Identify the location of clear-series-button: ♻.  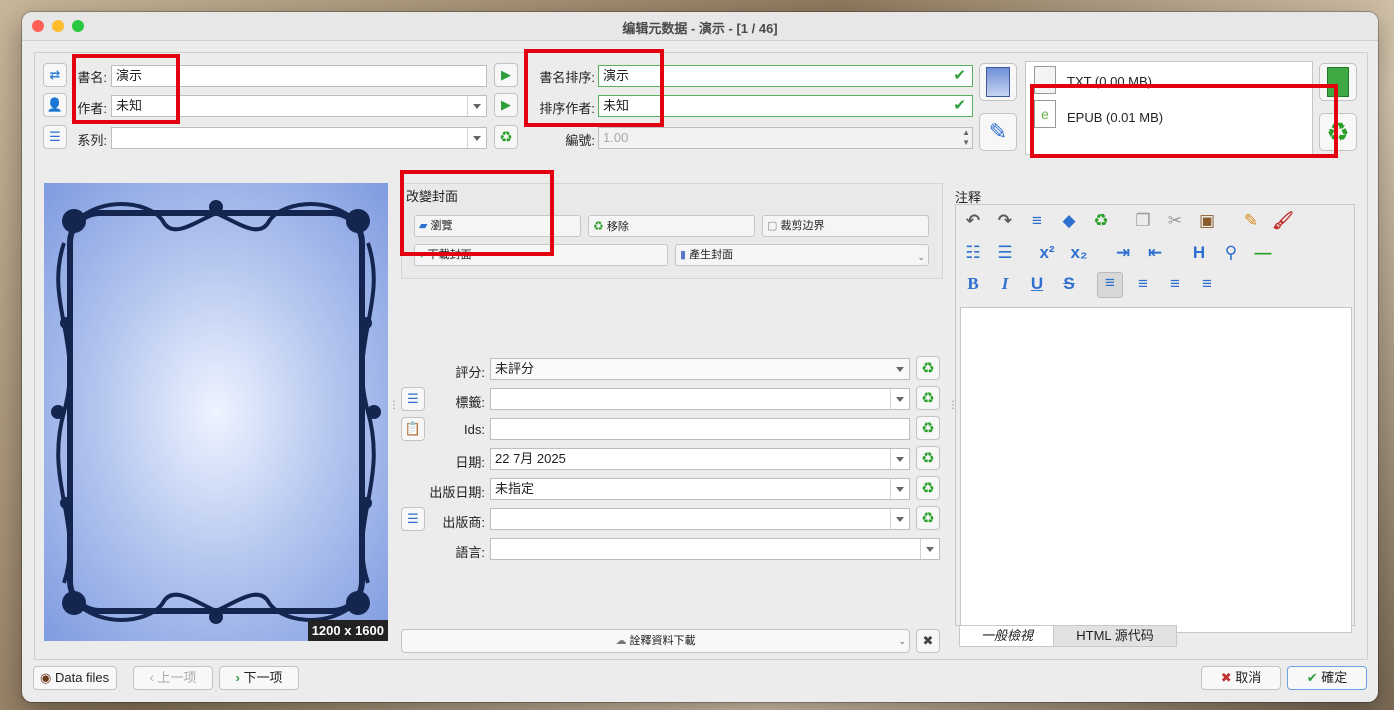
(506, 137).